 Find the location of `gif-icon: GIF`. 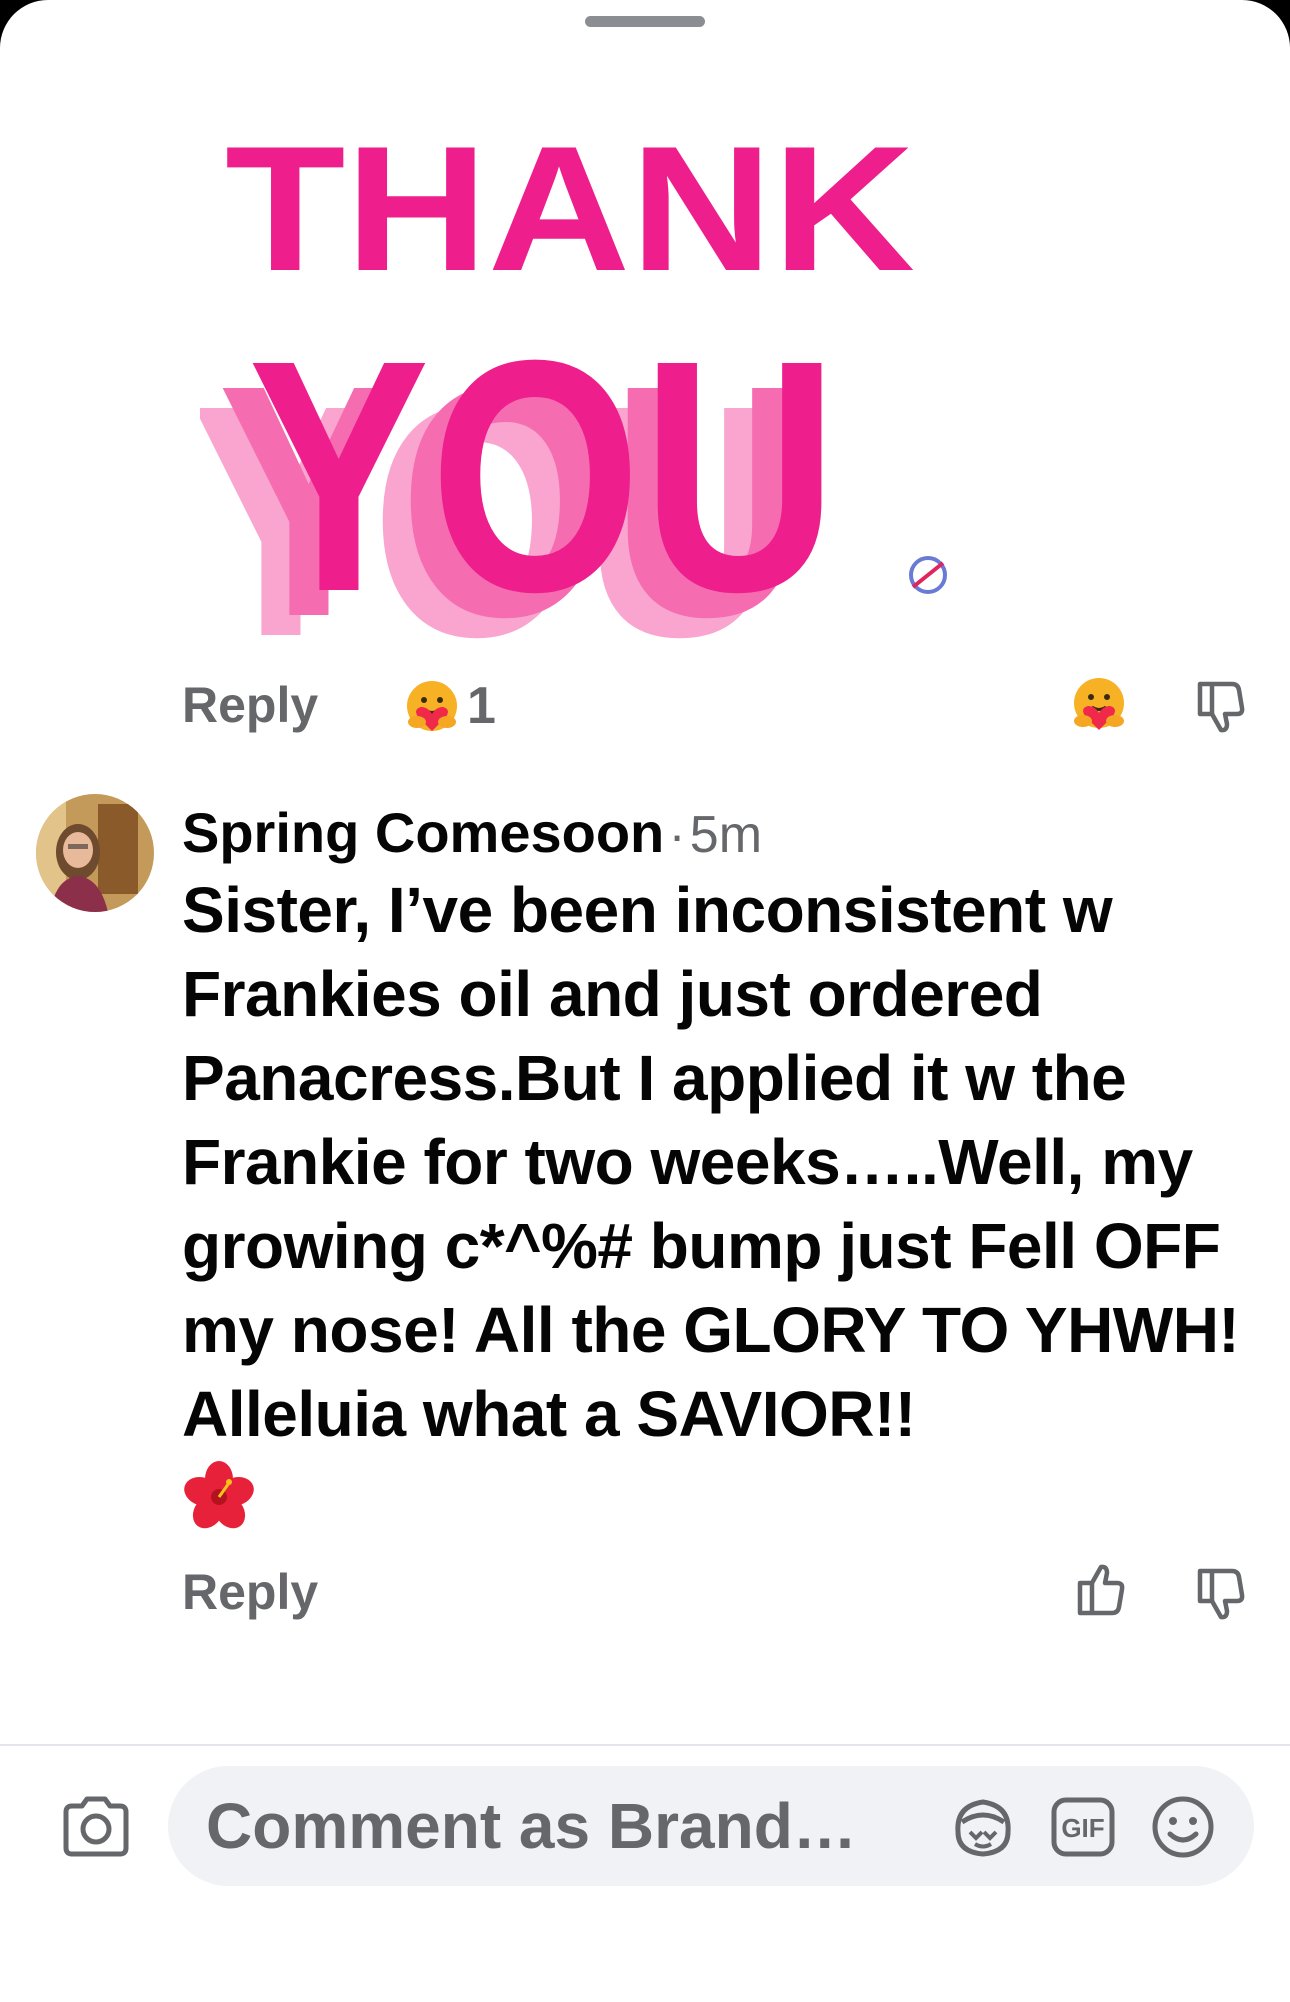

gif-icon: GIF is located at coordinates (1083, 1827).